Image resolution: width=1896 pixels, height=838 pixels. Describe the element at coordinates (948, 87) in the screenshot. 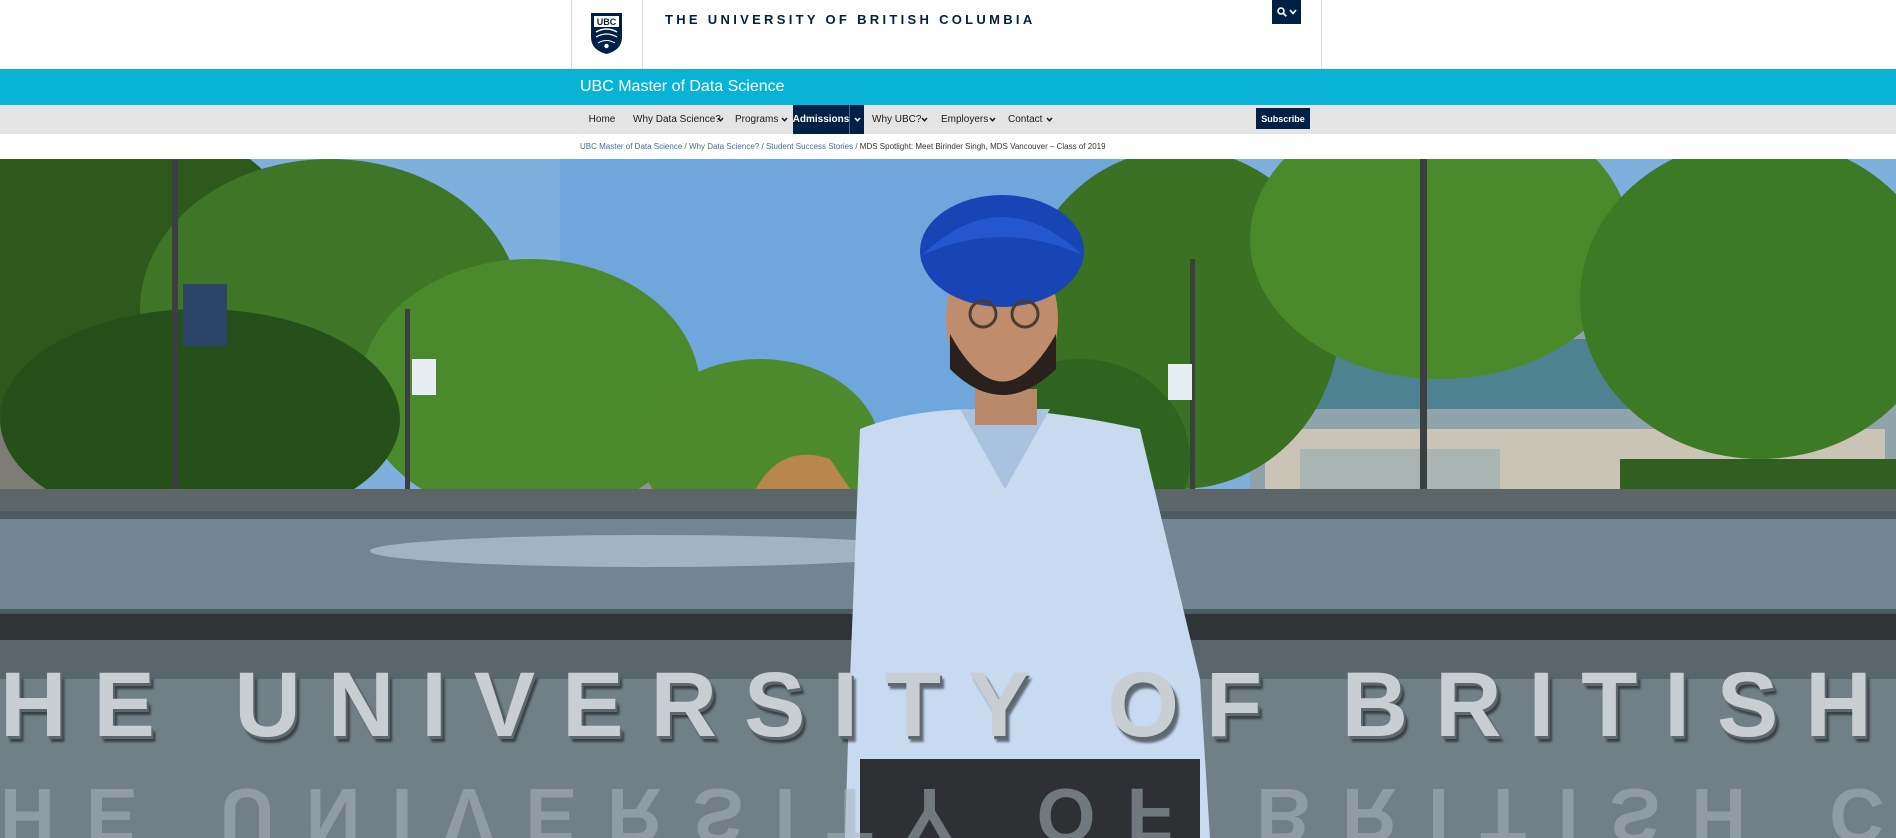

I see `unit-title-bar: UBC Master of Data Science` at that location.